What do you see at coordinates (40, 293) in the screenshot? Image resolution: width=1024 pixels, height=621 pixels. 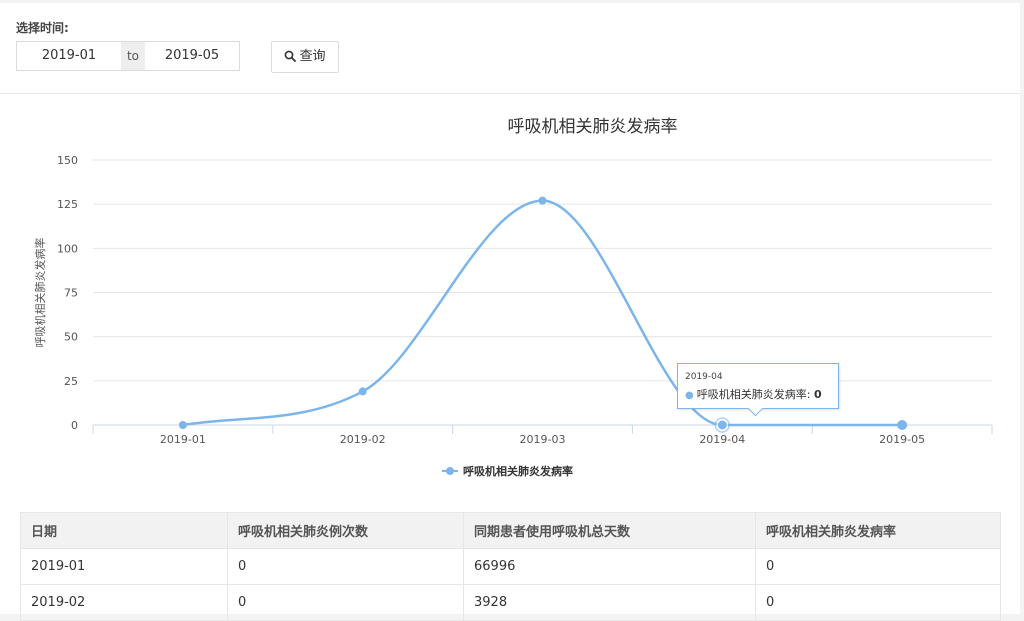 I see `y-axis-title: 呼吸机相关肺炎发病率` at bounding box center [40, 293].